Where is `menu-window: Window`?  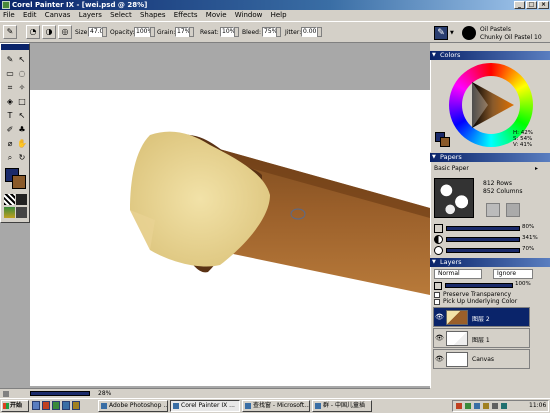
menu-window: Window is located at coordinates (249, 15).